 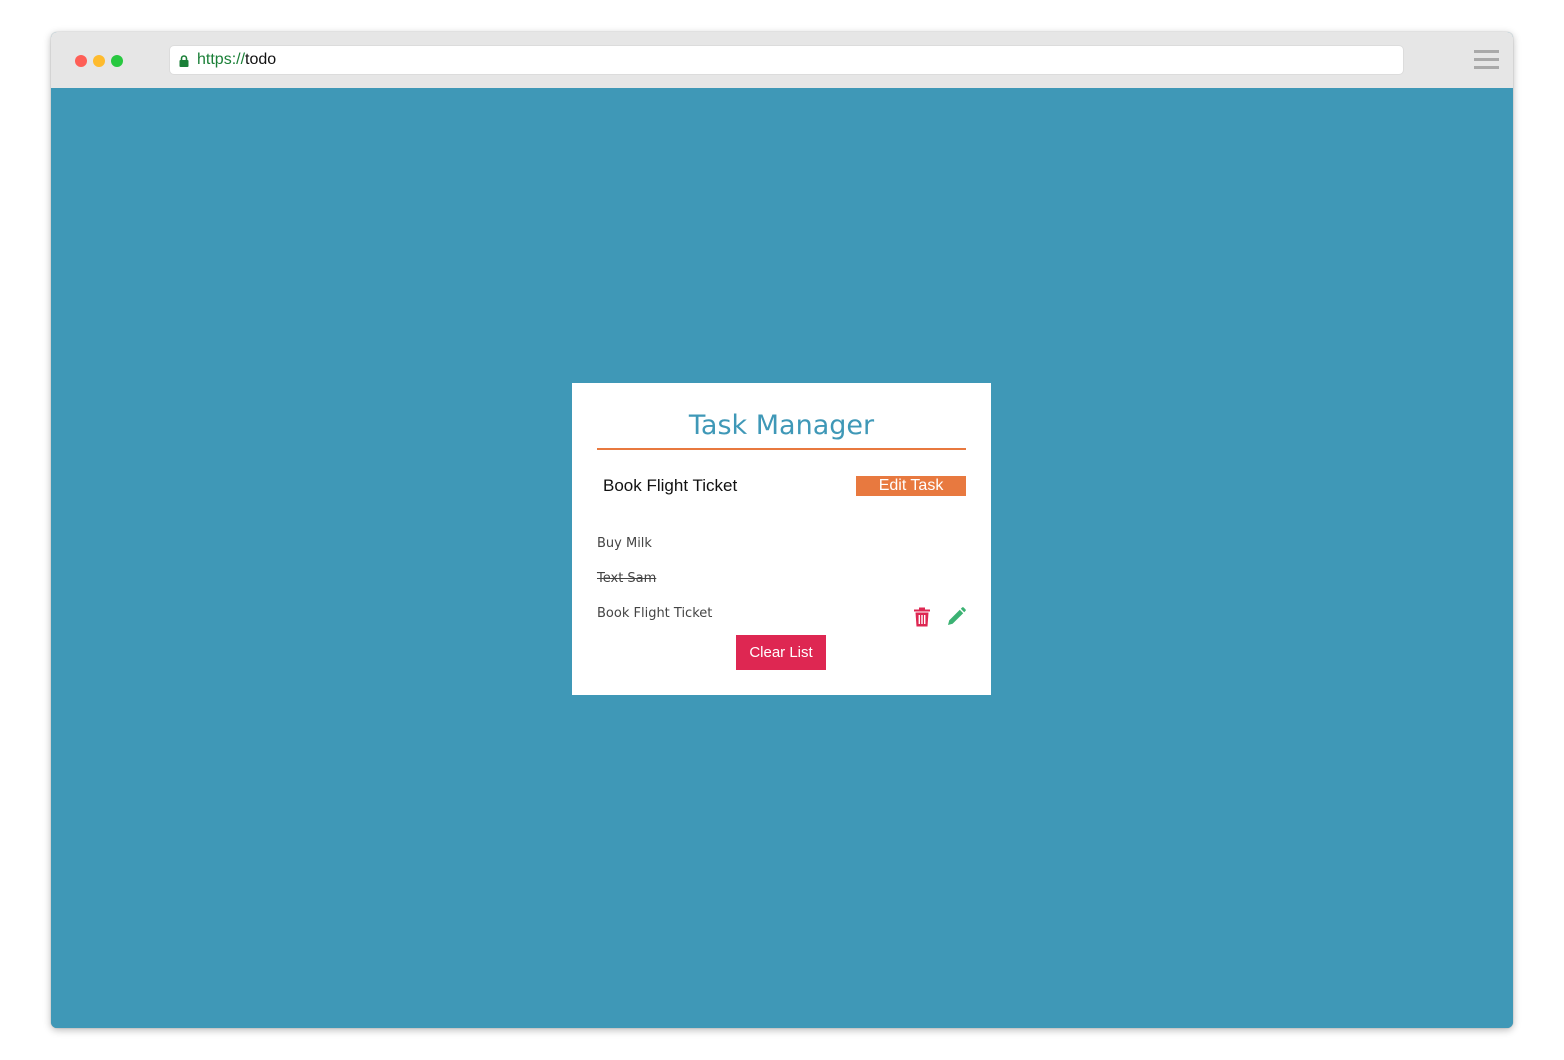 What do you see at coordinates (781, 616) in the screenshot?
I see `task-item: Book Flight Ticket` at bounding box center [781, 616].